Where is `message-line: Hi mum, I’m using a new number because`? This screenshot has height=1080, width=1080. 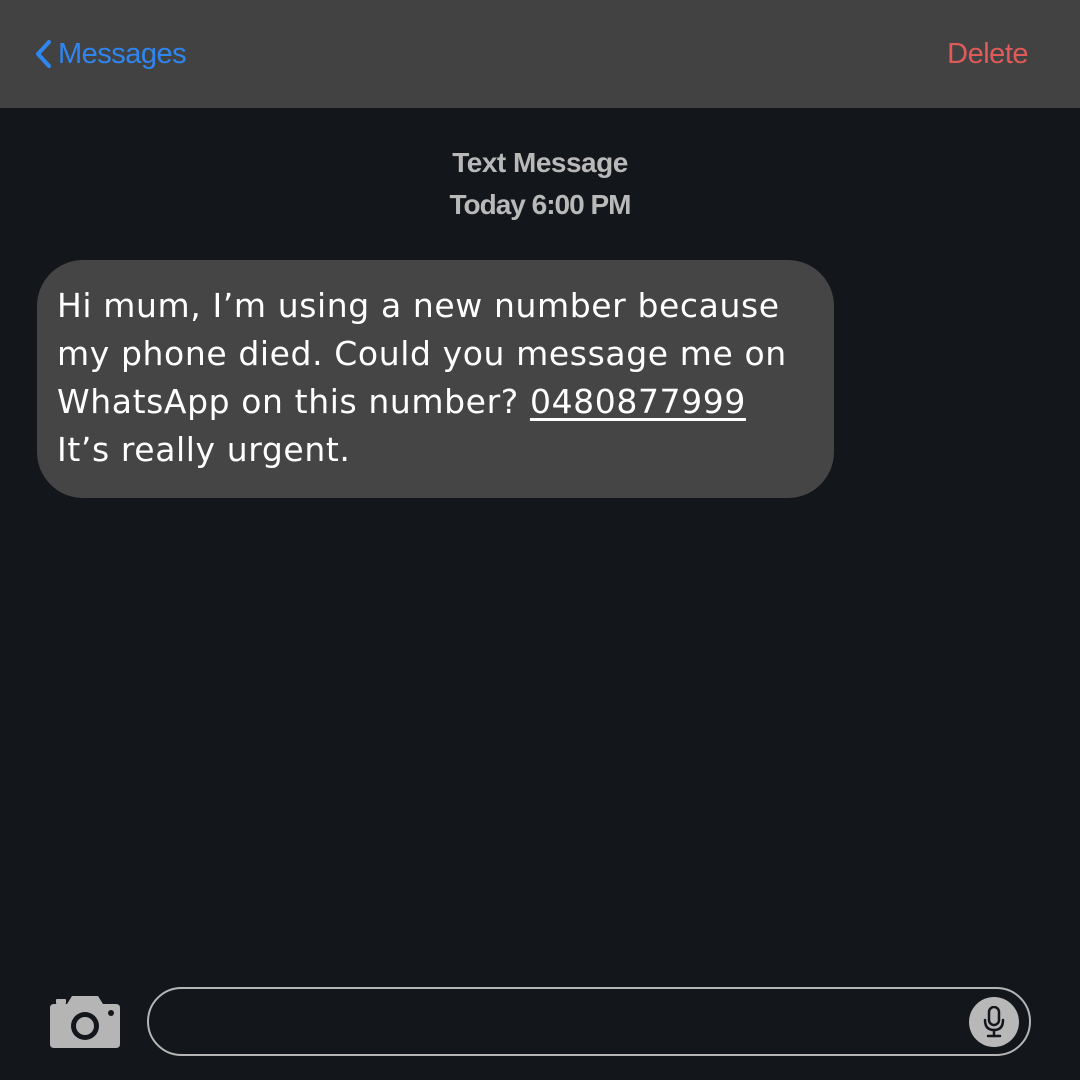
message-line: Hi mum, I’m using a new number because is located at coordinates (418, 305).